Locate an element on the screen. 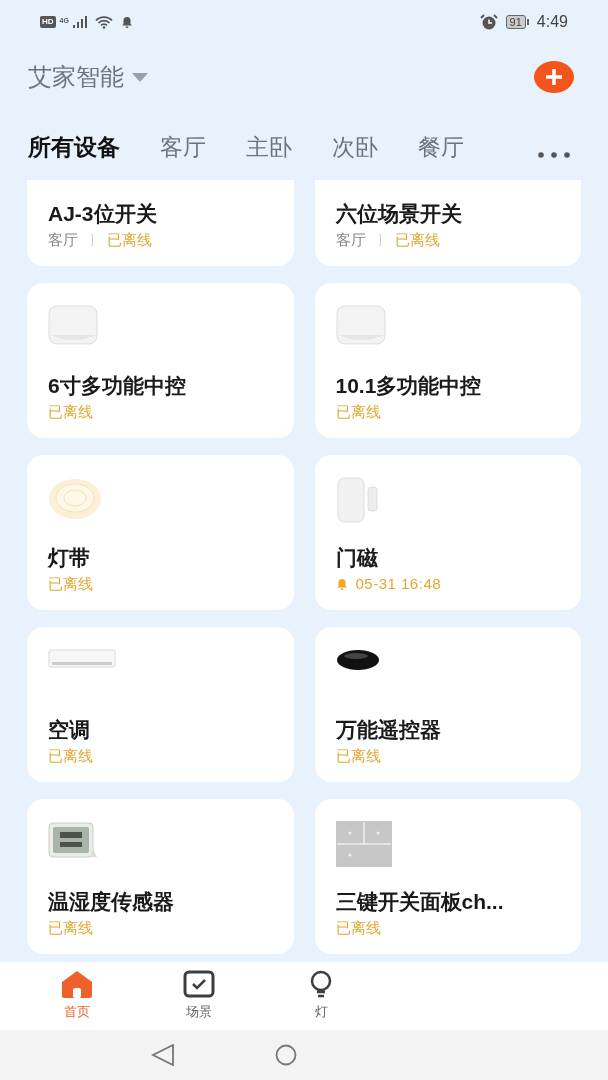  puck-icon is located at coordinates (357, 660).